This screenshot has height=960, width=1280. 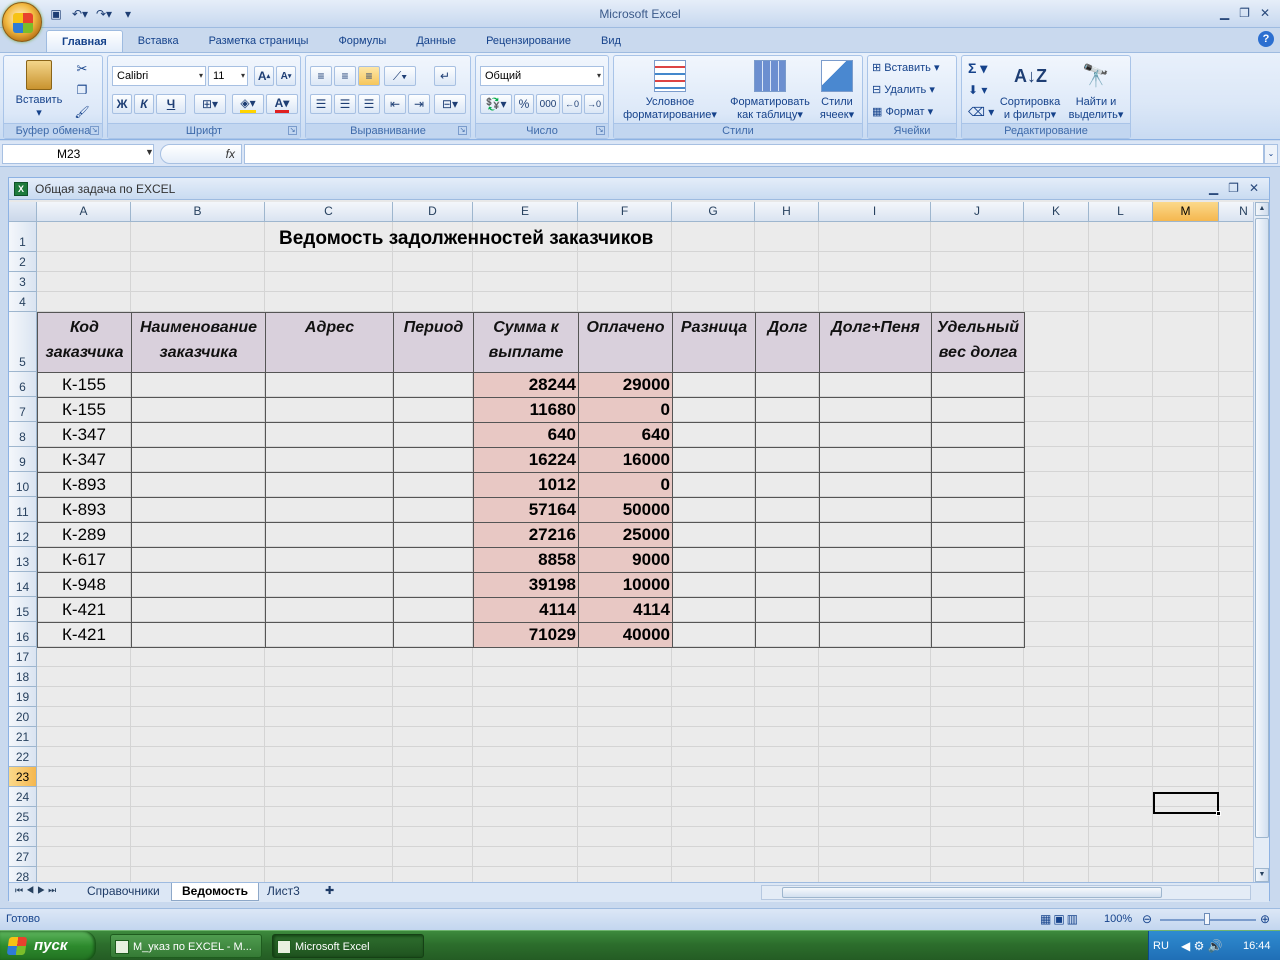 I want to click on sort-filter-button: A↓Z Сортировка и фильтр▾, so click(x=1030, y=91).